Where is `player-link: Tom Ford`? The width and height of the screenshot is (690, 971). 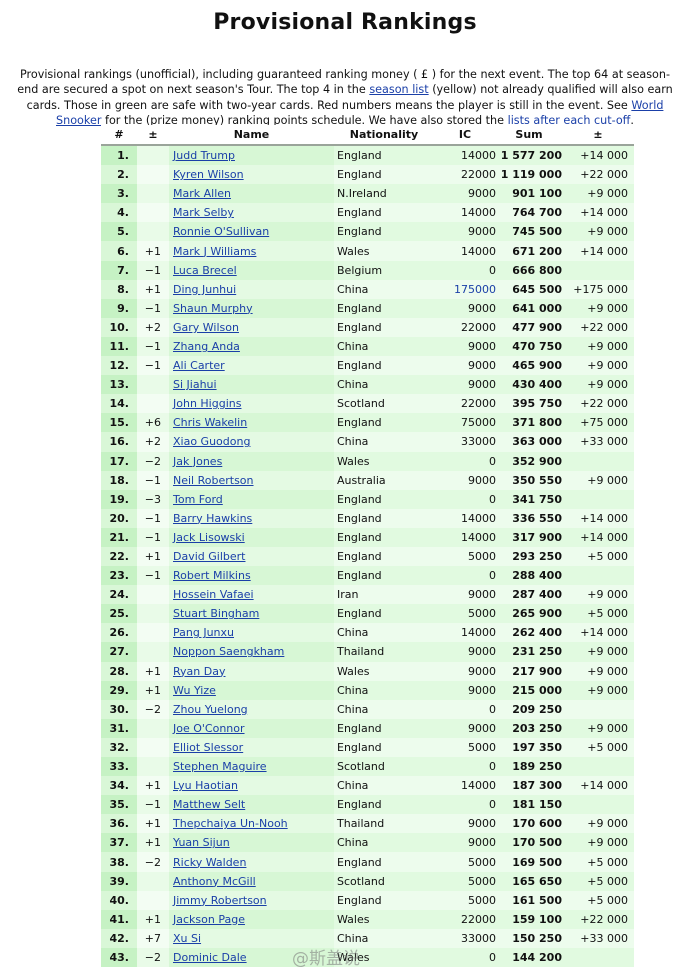 player-link: Tom Ford is located at coordinates (198, 499).